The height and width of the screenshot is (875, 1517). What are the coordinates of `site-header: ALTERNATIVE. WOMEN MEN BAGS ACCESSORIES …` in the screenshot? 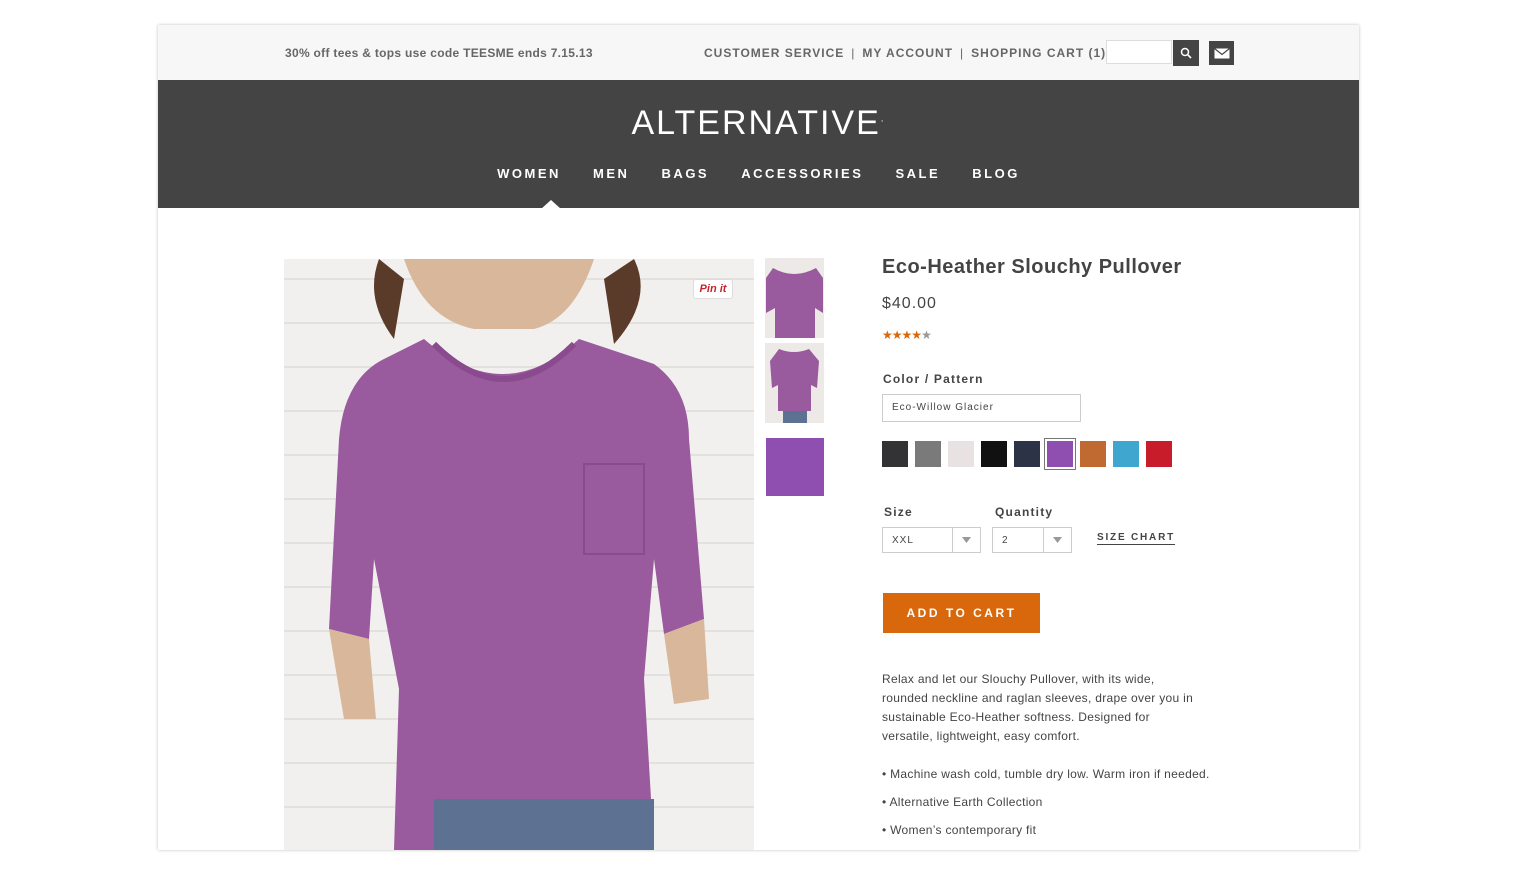 It's located at (758, 144).